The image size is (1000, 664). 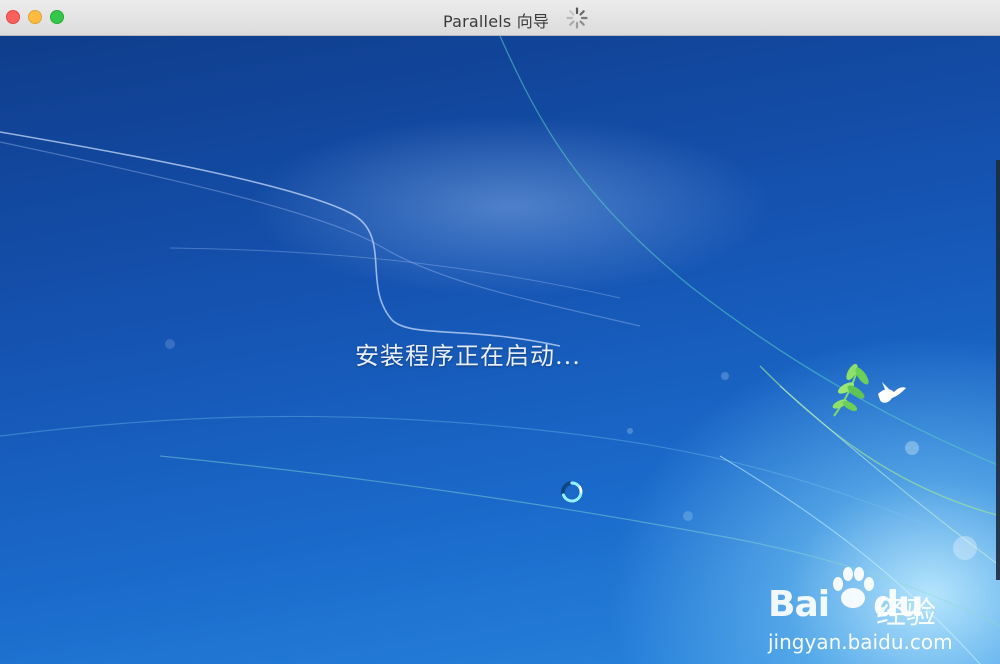 What do you see at coordinates (866, 611) in the screenshot?
I see `baidu-watermark: Bai du 经验 jingyan.baidu.com` at bounding box center [866, 611].